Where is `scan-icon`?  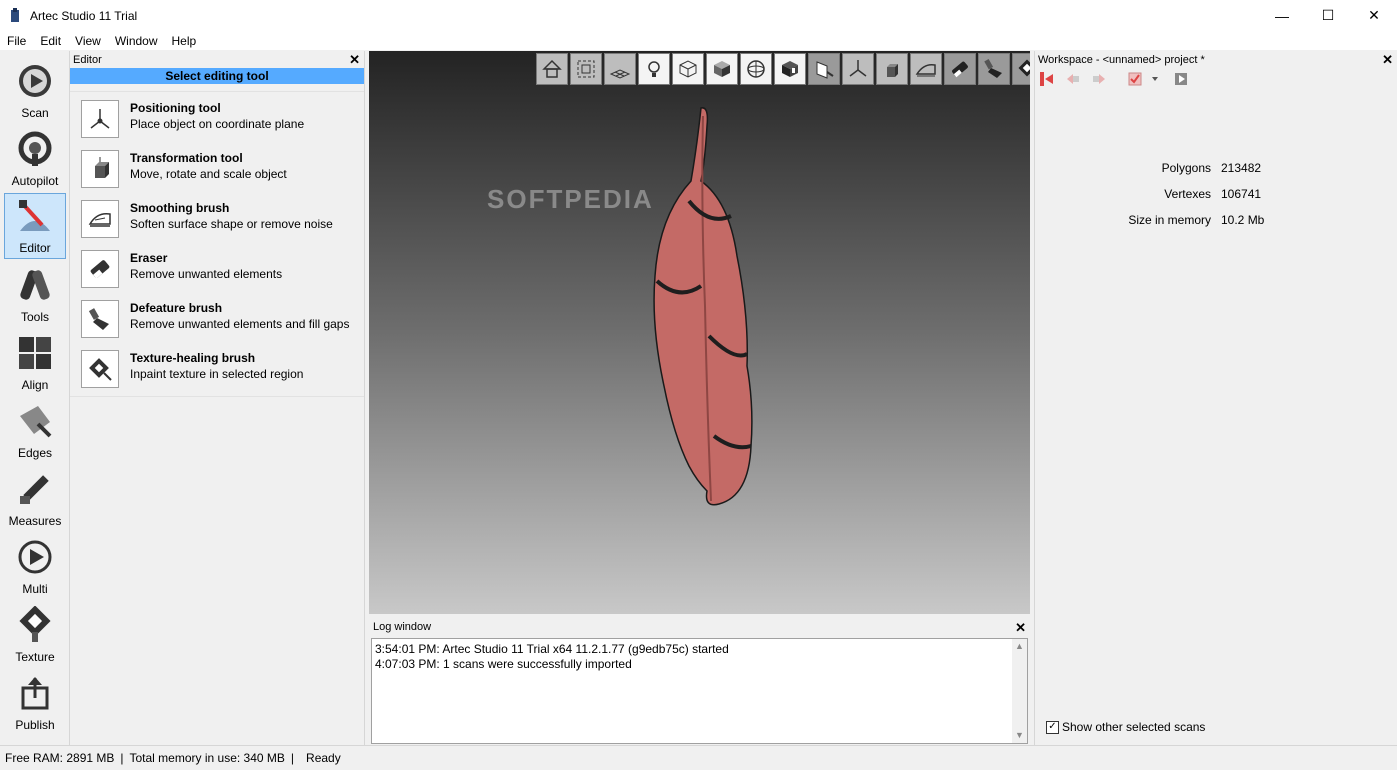 scan-icon is located at coordinates (35, 81).